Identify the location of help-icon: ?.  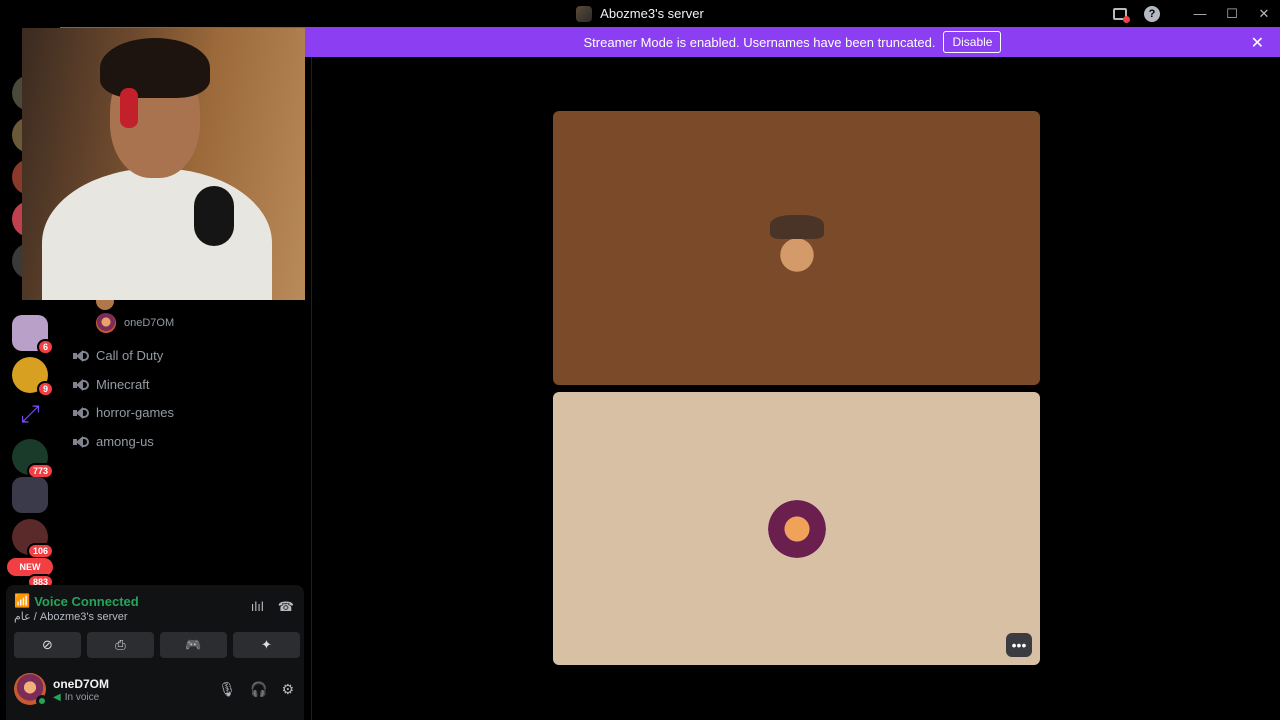
(1152, 13).